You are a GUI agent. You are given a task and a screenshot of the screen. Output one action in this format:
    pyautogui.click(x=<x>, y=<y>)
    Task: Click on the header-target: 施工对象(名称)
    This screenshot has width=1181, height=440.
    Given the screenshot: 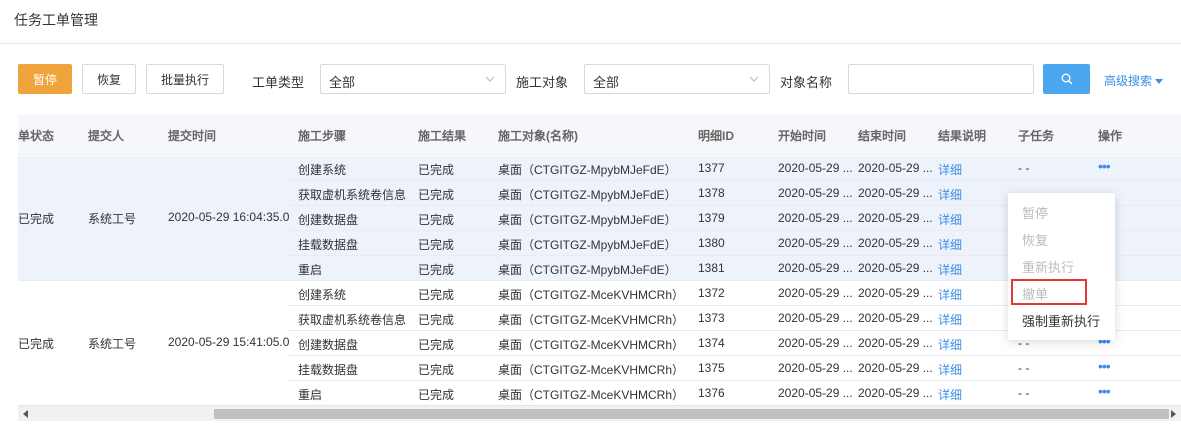 What is the action you would take?
    pyautogui.click(x=538, y=136)
    